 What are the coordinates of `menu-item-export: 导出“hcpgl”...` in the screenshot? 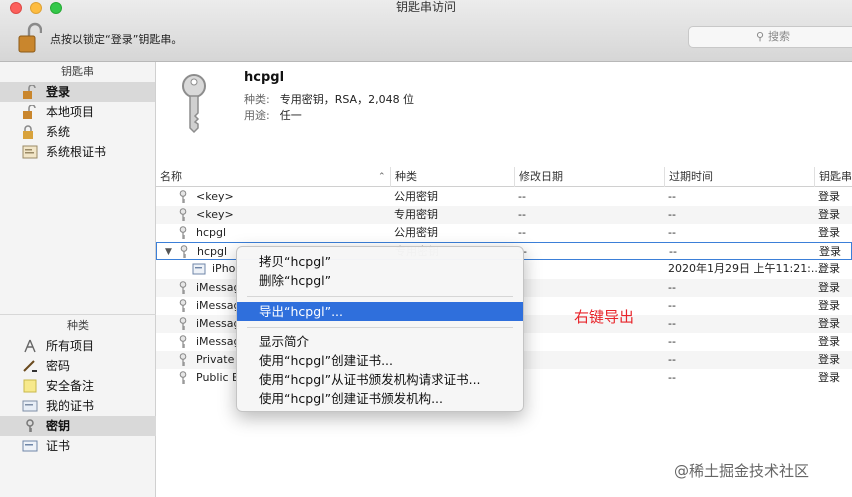 It's located at (380, 311).